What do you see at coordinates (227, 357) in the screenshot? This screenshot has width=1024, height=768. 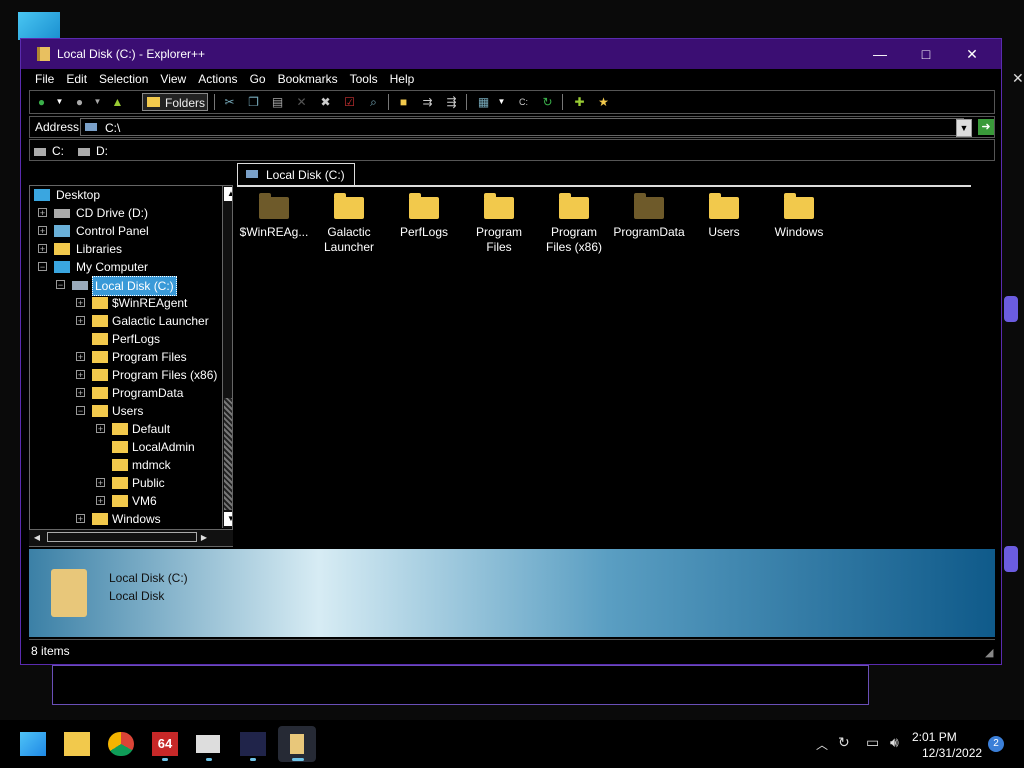 I see `tree-vertical-scrollbar: ▲ ▼` at bounding box center [227, 357].